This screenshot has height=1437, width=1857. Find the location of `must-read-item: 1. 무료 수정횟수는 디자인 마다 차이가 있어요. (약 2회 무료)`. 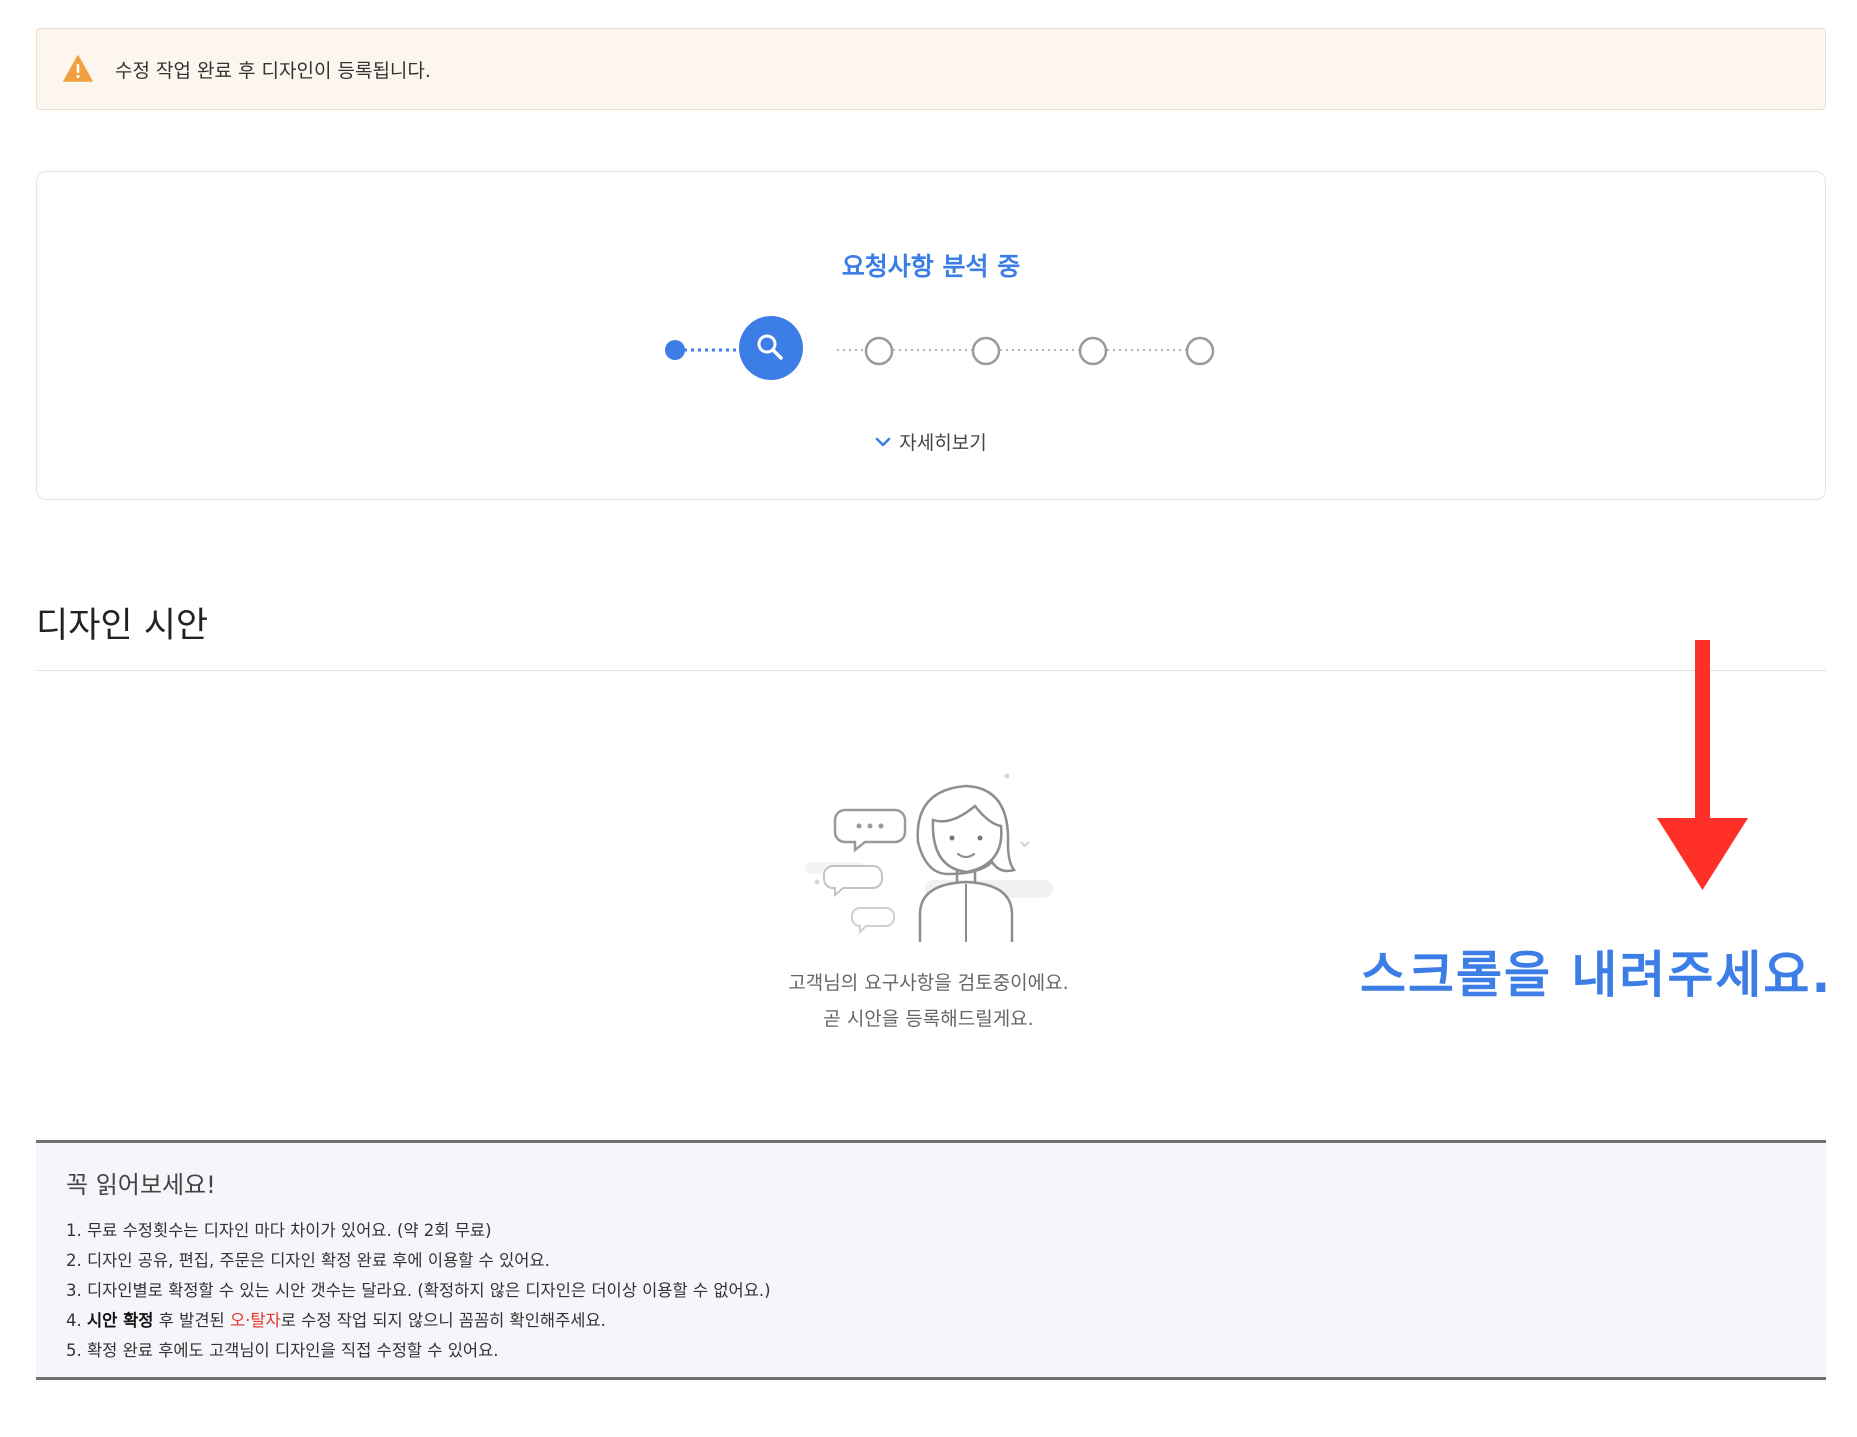

must-read-item: 1. 무료 수정횟수는 디자인 마다 차이가 있어요. (약 2회 무료) is located at coordinates (279, 1230).